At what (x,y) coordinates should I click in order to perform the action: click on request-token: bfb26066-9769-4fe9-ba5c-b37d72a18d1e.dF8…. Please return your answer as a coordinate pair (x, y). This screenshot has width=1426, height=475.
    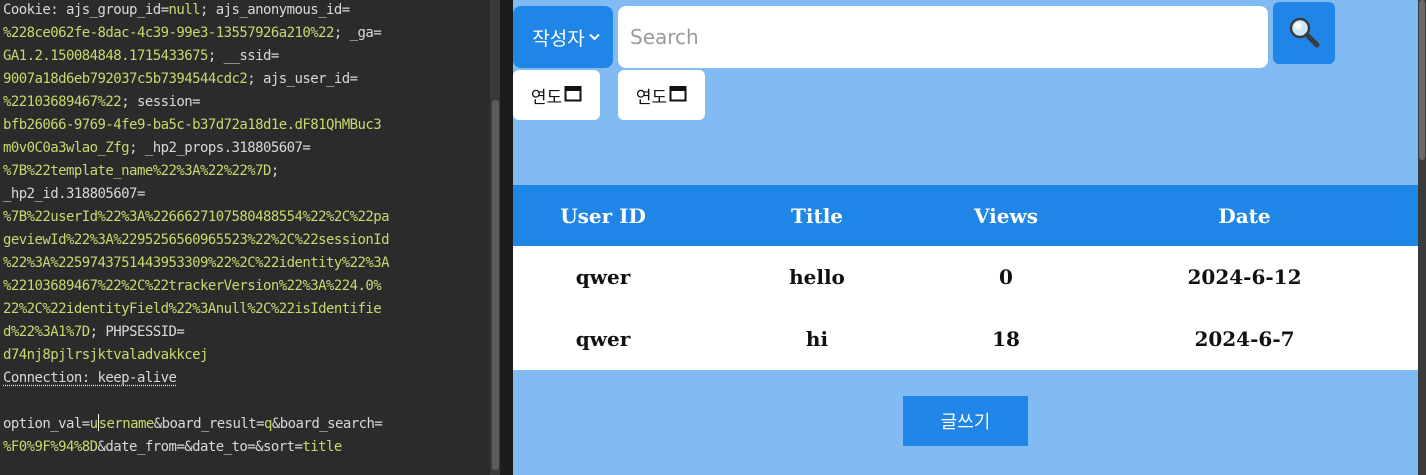
    Looking at the image, I should click on (192, 125).